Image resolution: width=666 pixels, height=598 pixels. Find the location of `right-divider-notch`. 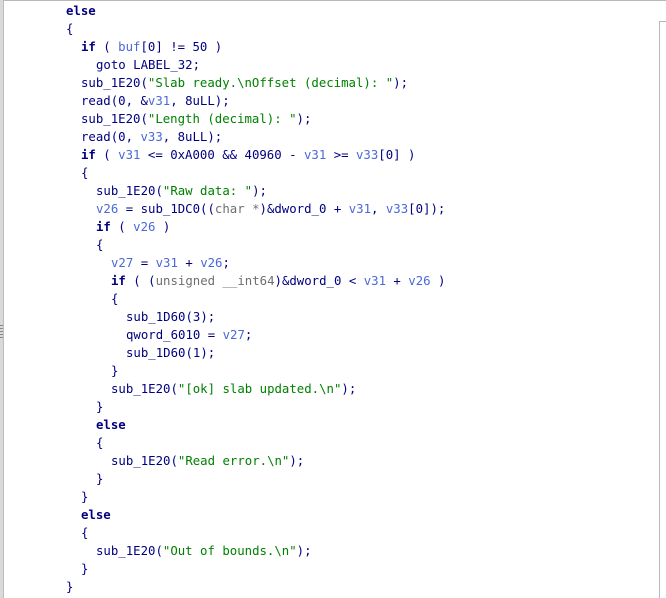

right-divider-notch is located at coordinates (662, 21).